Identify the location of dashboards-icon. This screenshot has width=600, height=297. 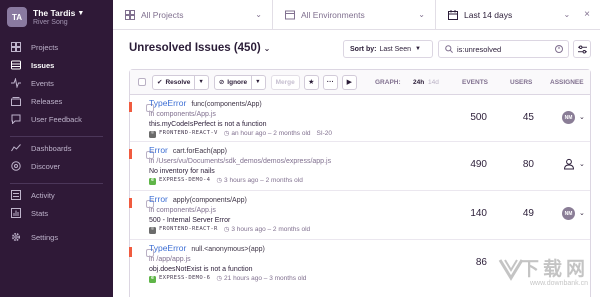
(16, 148).